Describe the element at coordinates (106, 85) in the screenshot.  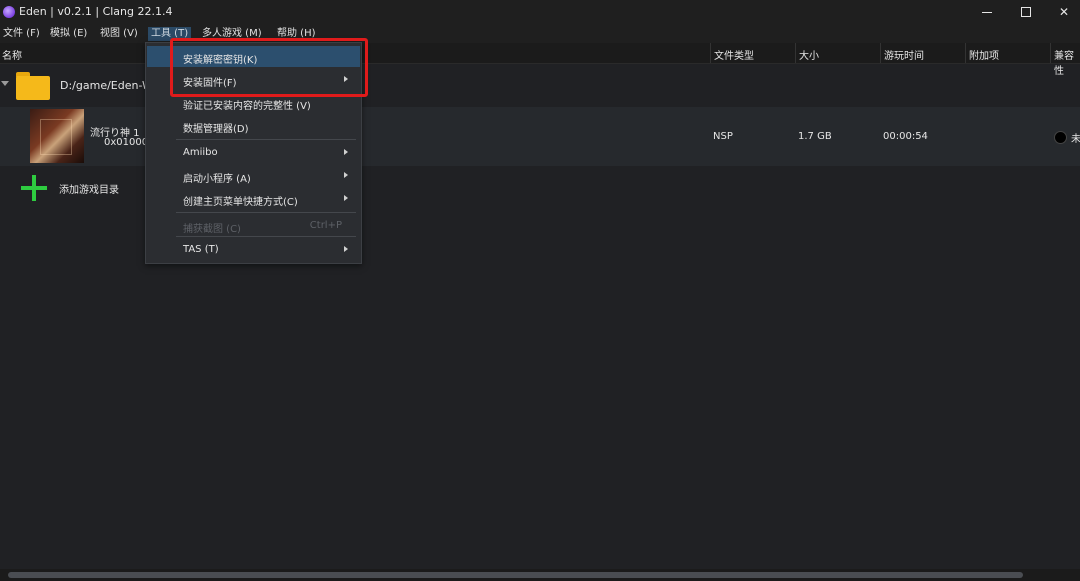
I see `folder-path: D:/game/Eden-W` at that location.